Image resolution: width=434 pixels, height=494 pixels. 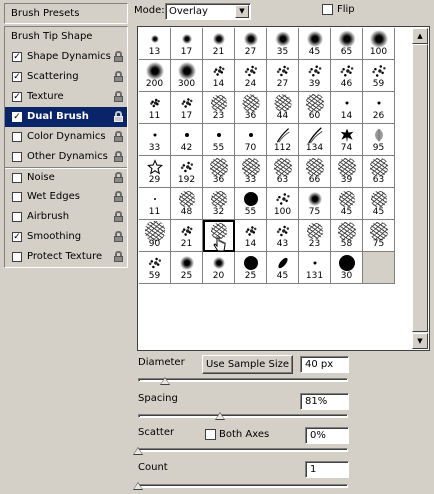 What do you see at coordinates (347, 76) in the screenshot?
I see `brush-tip-cell: 46` at bounding box center [347, 76].